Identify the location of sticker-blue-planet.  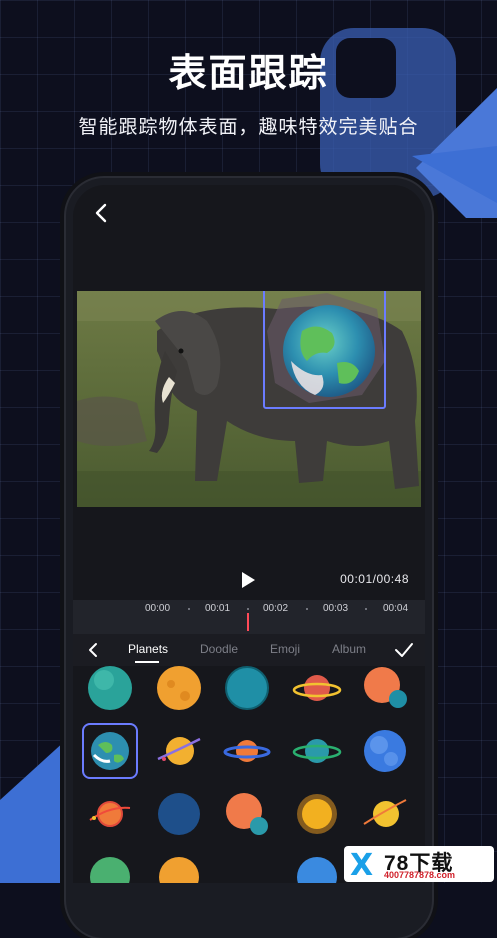
(247, 688).